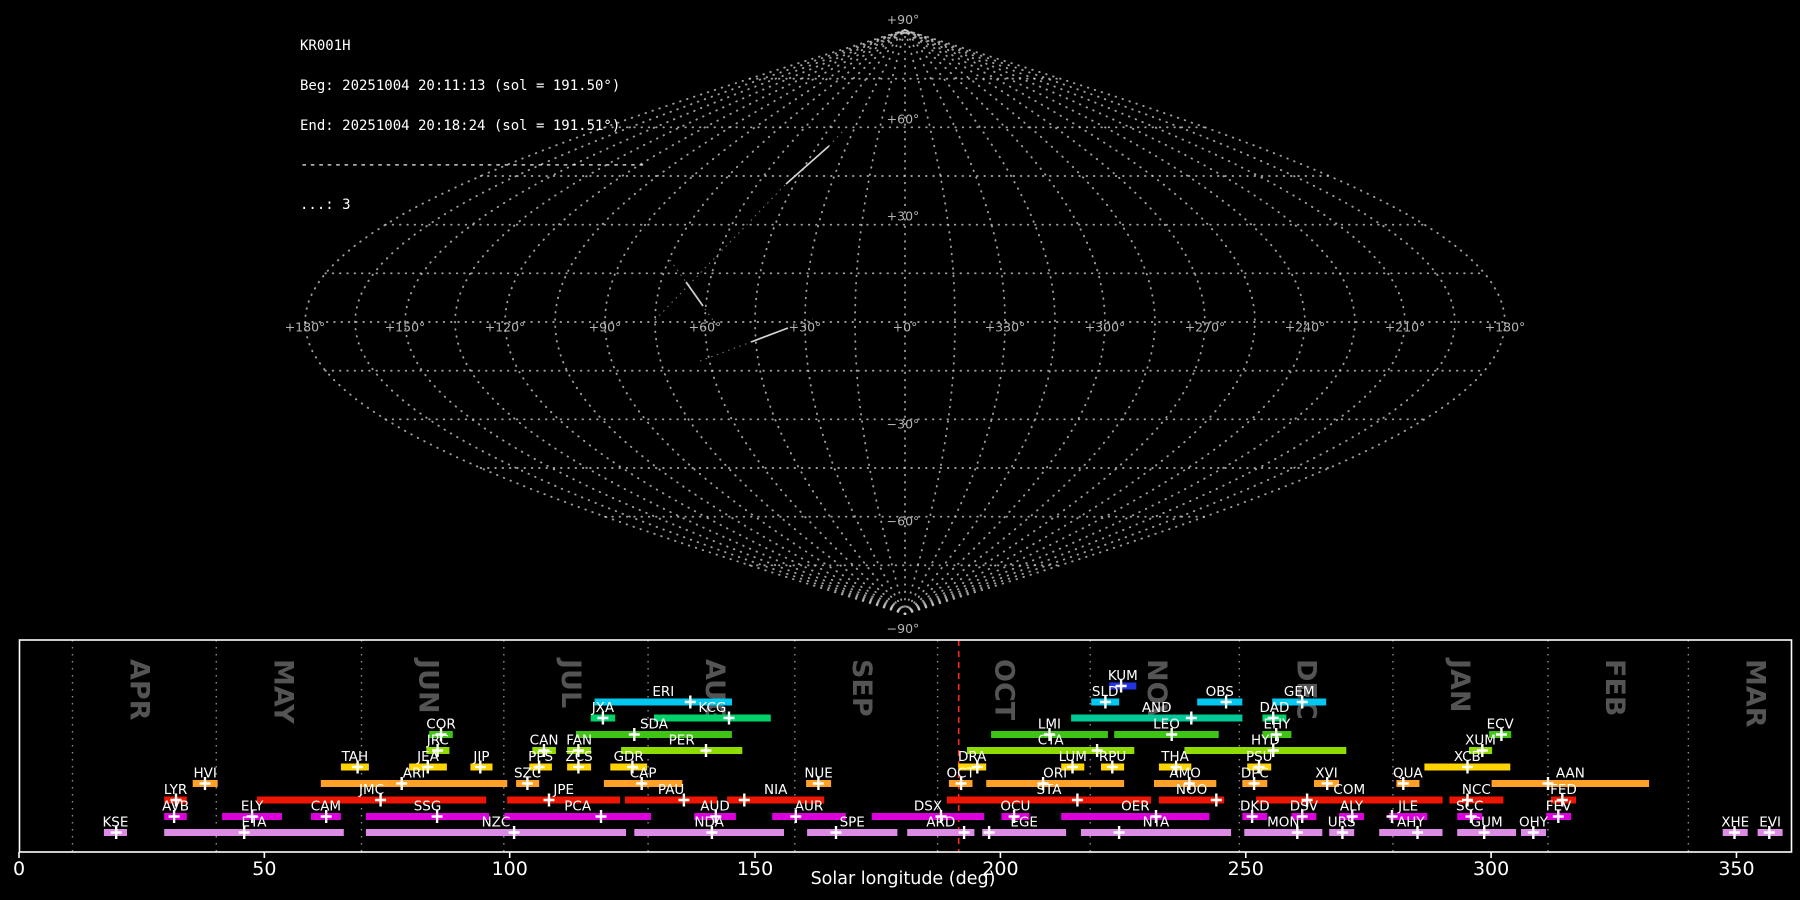 The height and width of the screenshot is (900, 1800). What do you see at coordinates (460, 86) in the screenshot?
I see `begin-time: Beg: 20251004 20:11:13 (sol = 191.50°)` at bounding box center [460, 86].